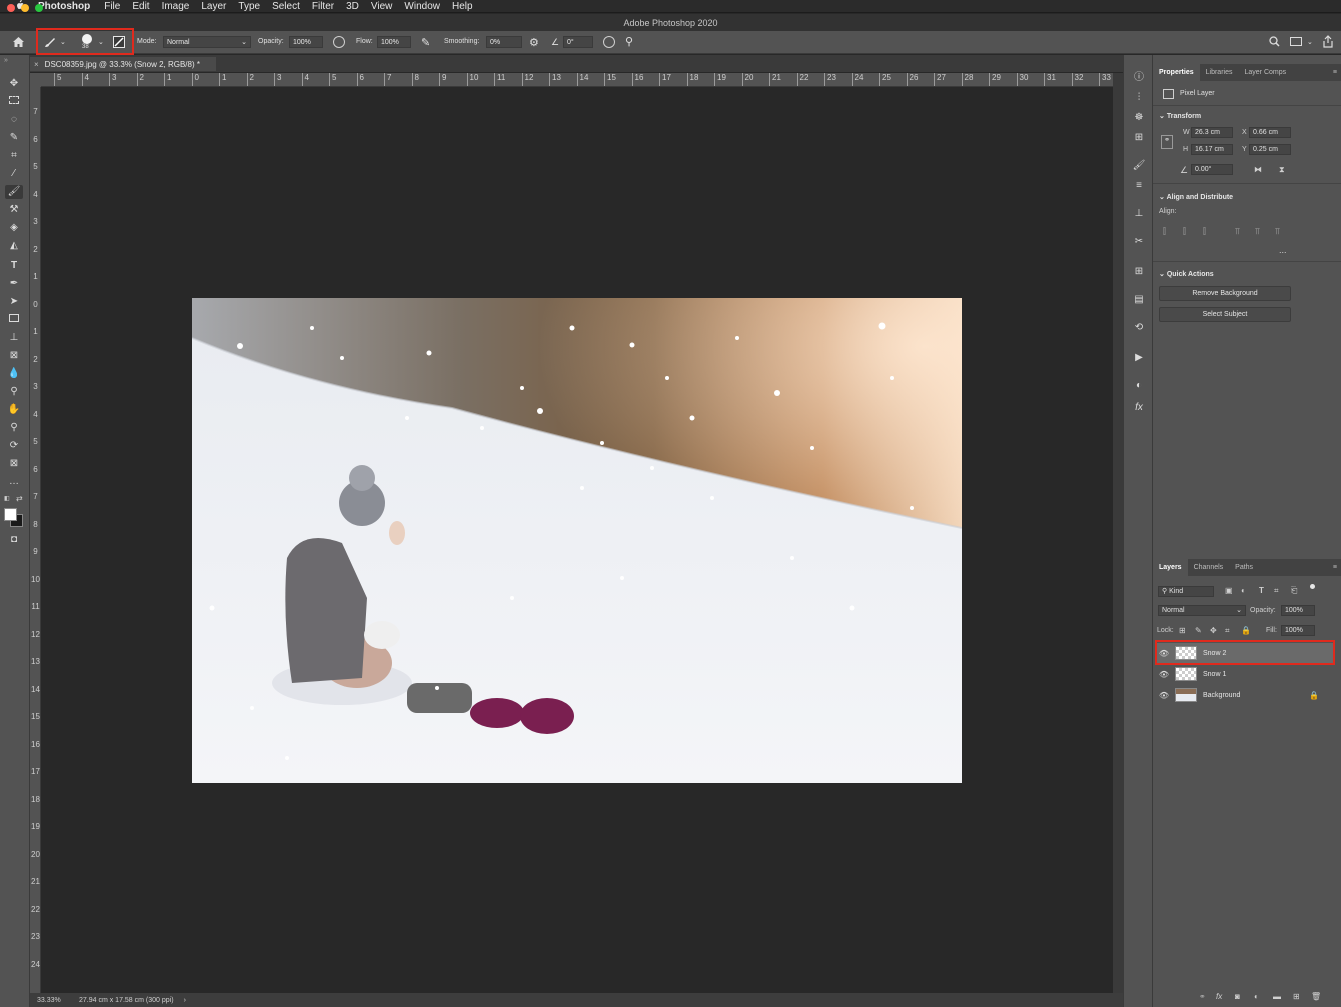 The image size is (1341, 1007). Describe the element at coordinates (14, 228) in the screenshot. I see `eraser-tool-icon: ◈` at that location.